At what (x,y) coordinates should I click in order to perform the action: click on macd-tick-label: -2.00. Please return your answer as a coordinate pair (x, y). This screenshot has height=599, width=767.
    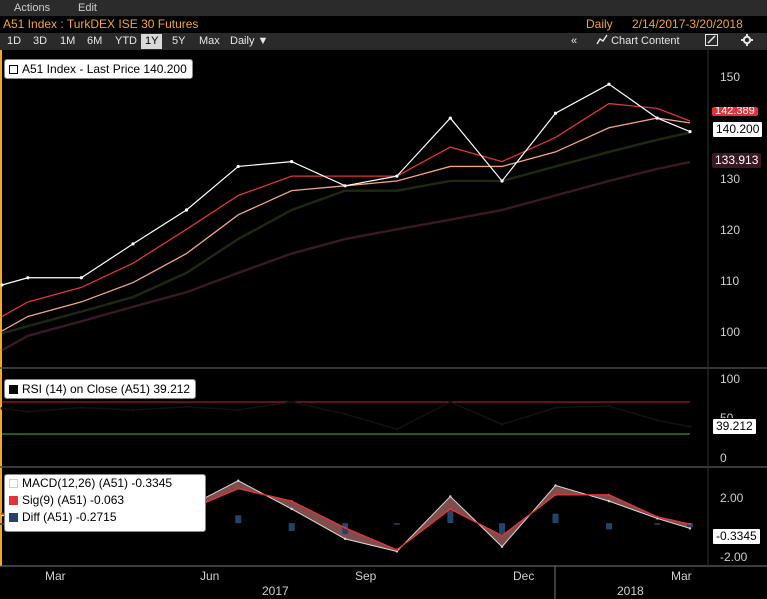
    Looking at the image, I should click on (734, 557).